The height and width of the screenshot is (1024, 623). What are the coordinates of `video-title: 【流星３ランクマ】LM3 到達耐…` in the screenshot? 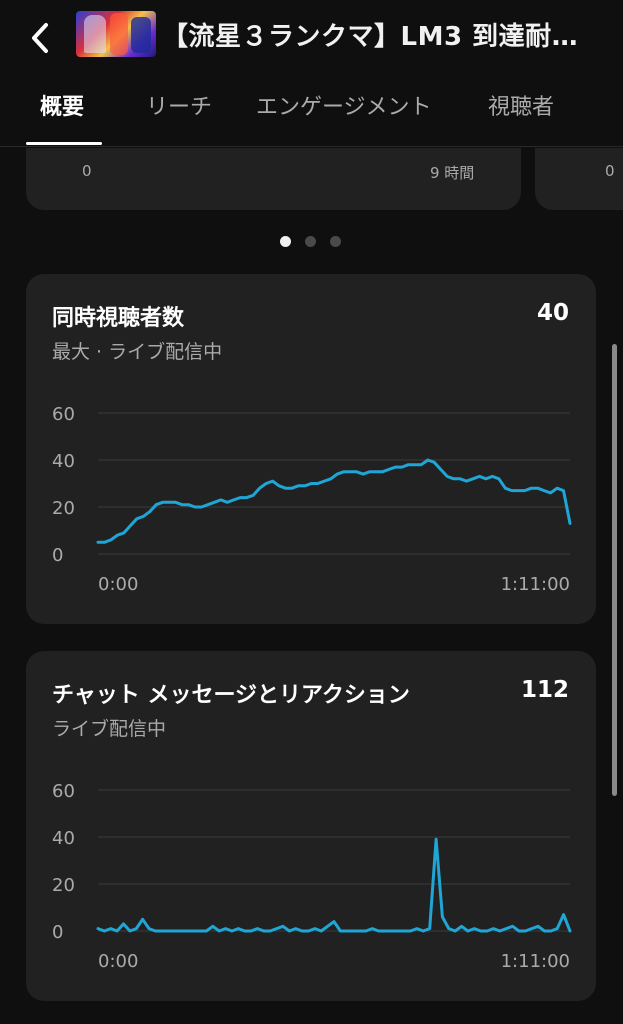 It's located at (370, 37).